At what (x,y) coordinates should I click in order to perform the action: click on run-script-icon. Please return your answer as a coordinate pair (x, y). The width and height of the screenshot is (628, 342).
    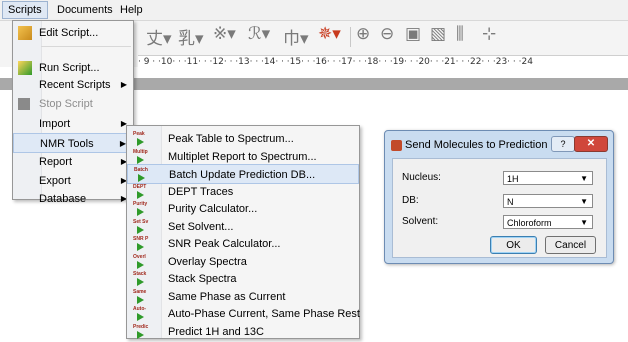
    Looking at the image, I should click on (25, 68).